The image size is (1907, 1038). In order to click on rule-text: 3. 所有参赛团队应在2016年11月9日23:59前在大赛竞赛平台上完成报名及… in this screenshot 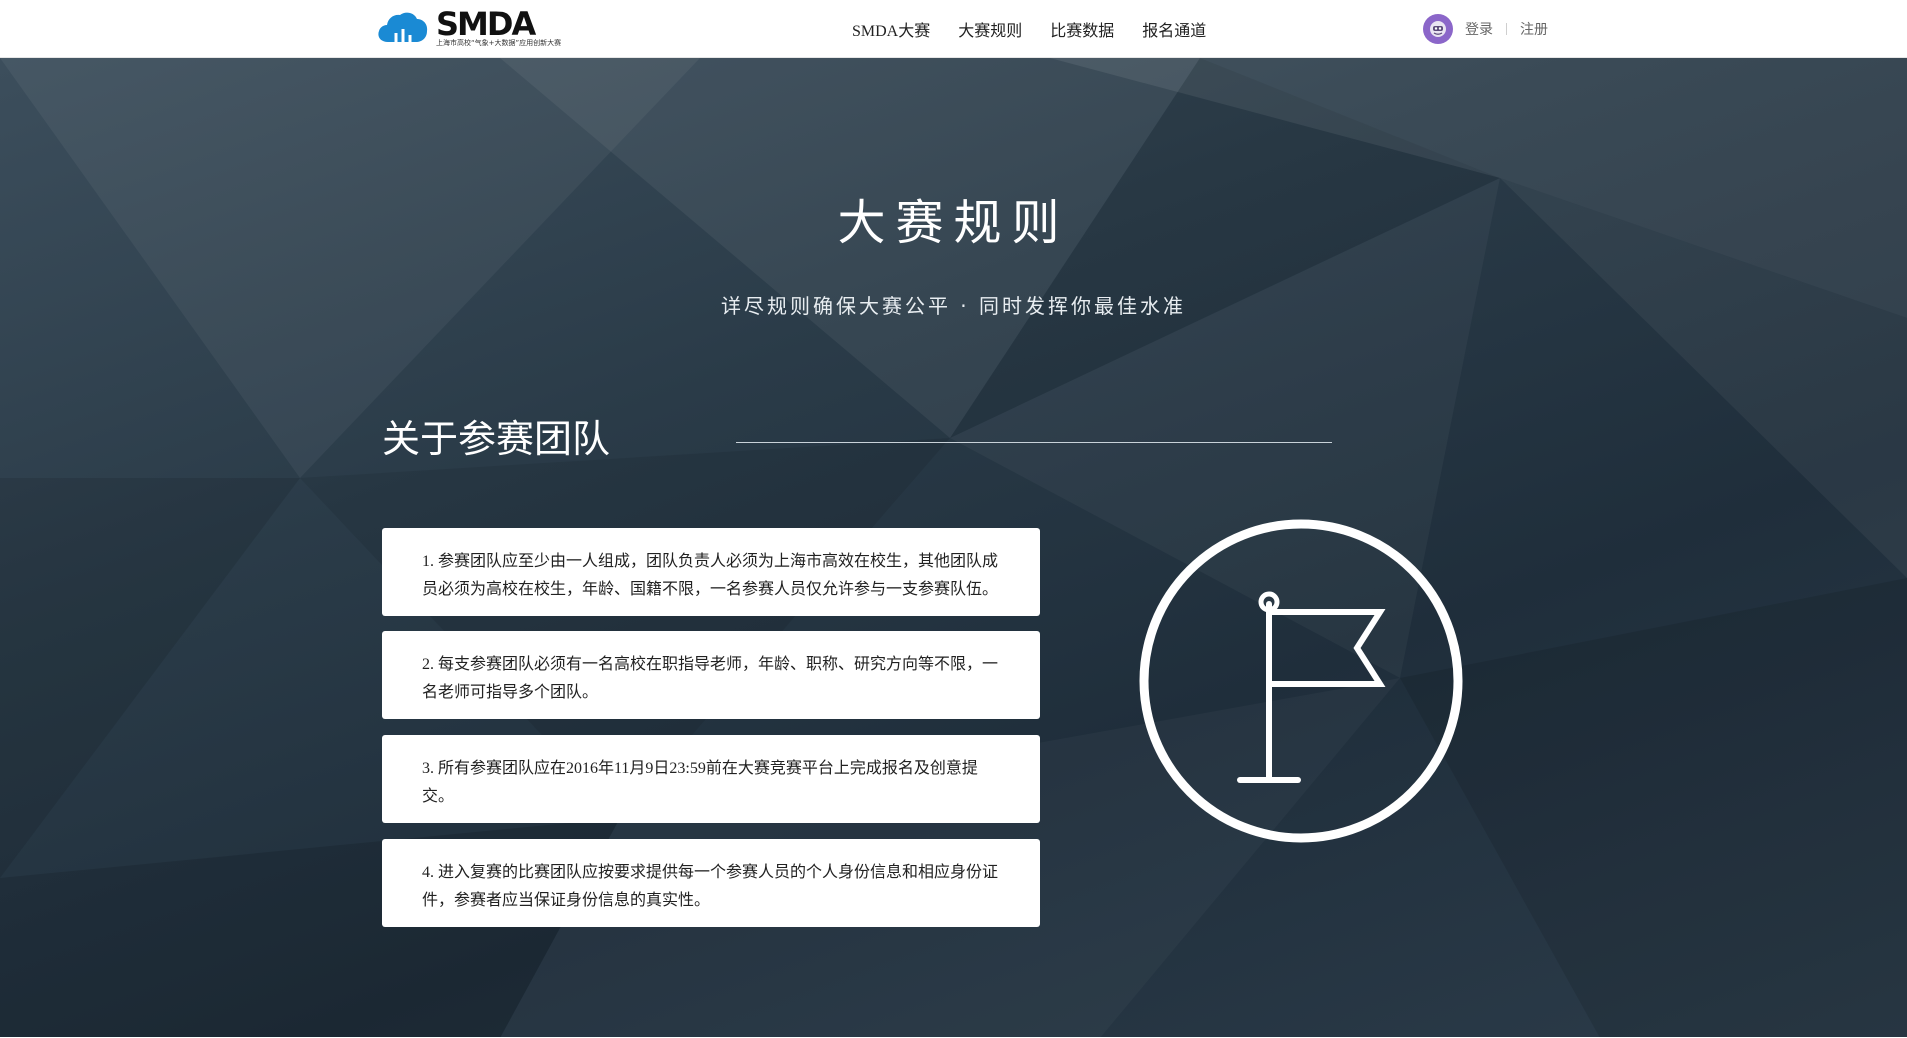, I will do `click(700, 782)`.